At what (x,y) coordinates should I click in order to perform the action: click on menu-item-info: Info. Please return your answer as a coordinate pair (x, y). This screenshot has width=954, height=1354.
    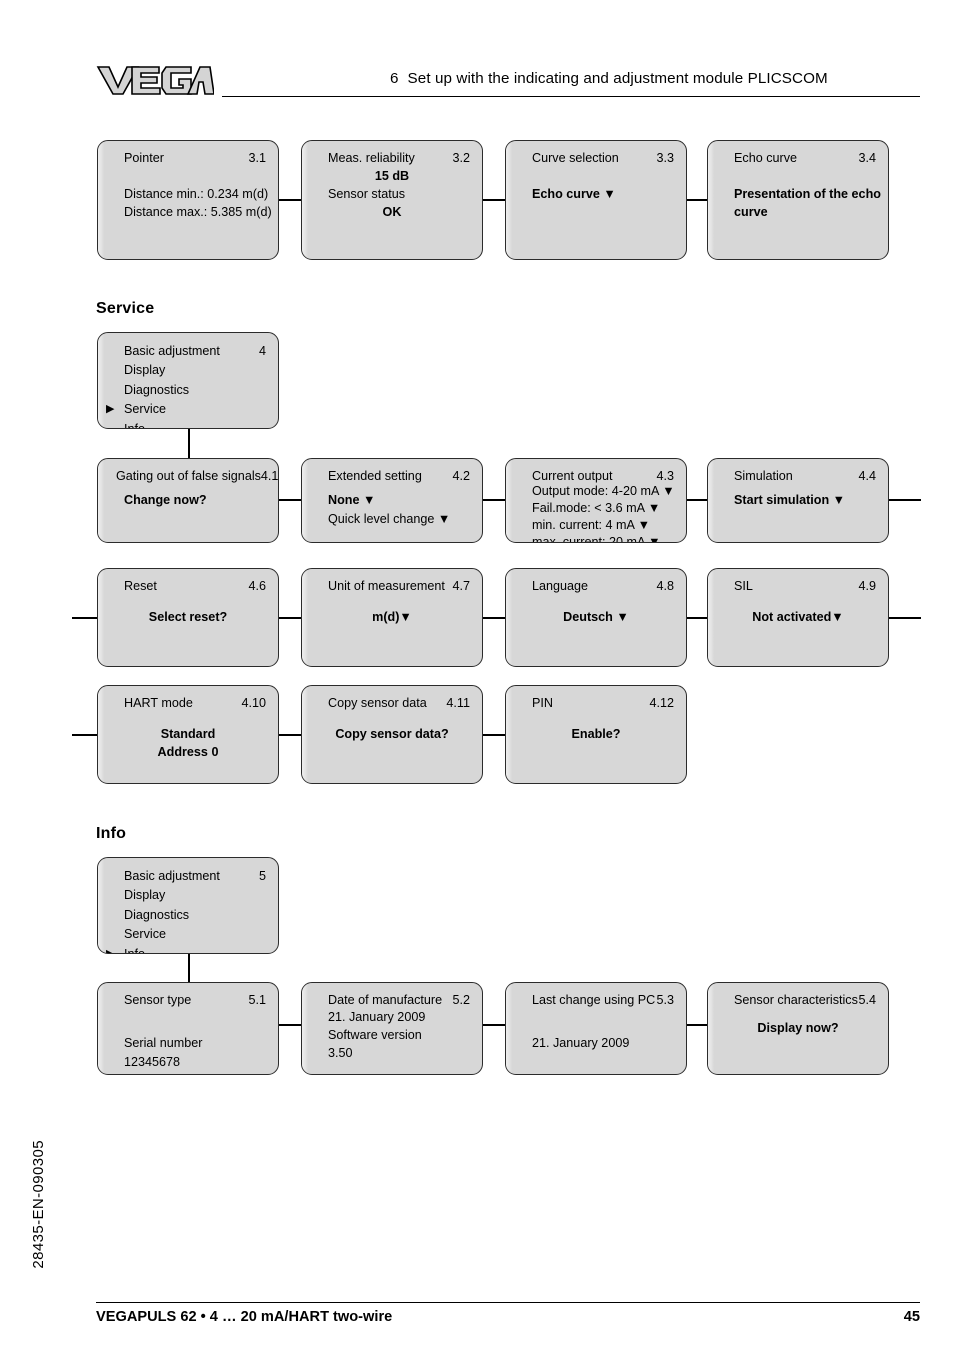
    Looking at the image, I should click on (135, 424).